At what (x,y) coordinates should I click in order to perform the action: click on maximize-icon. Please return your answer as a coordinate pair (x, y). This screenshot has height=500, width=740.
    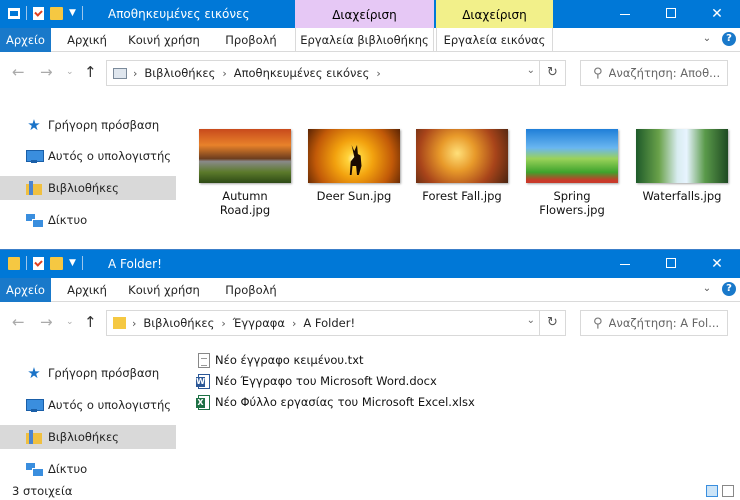
    Looking at the image, I should click on (671, 13).